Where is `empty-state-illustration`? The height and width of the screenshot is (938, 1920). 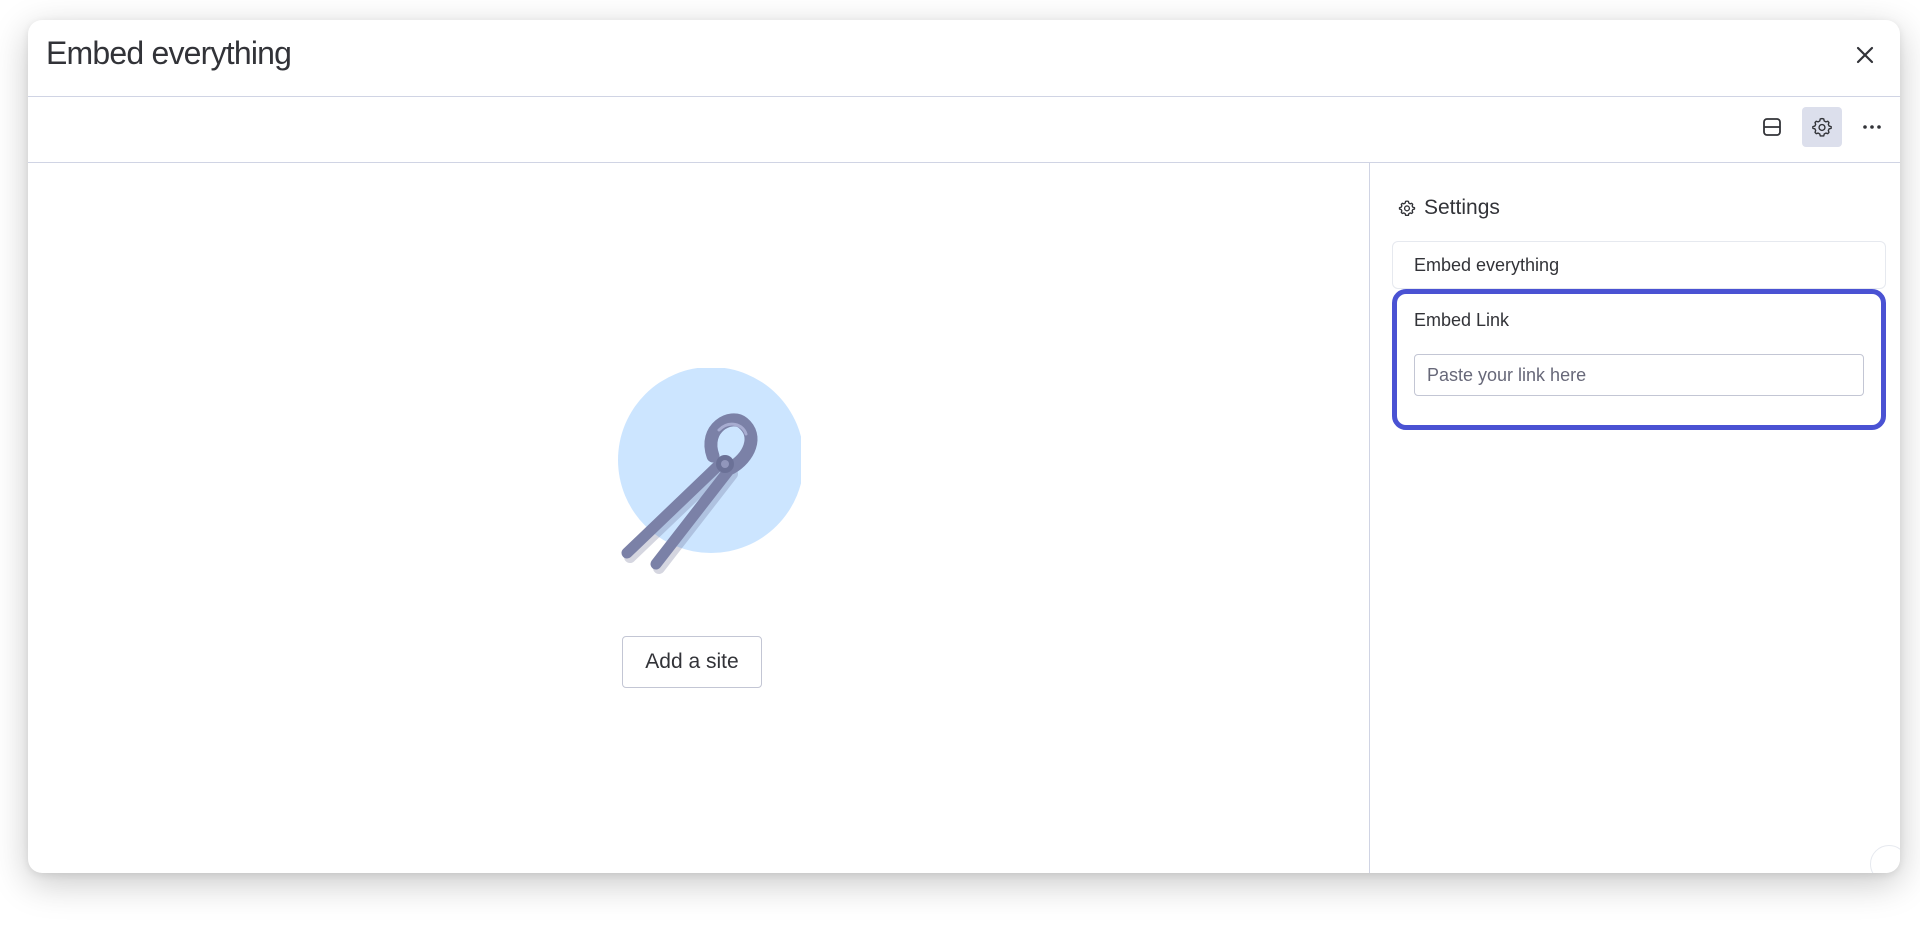
empty-state-illustration is located at coordinates (697, 472).